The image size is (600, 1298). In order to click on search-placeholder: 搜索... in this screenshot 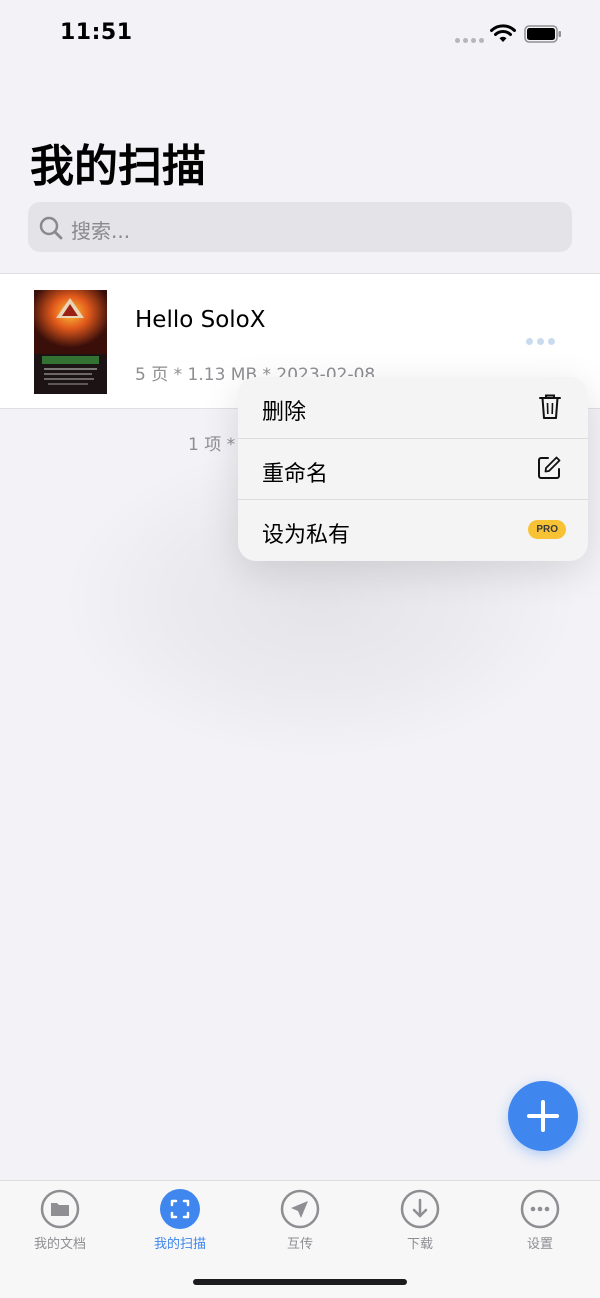, I will do `click(101, 231)`.